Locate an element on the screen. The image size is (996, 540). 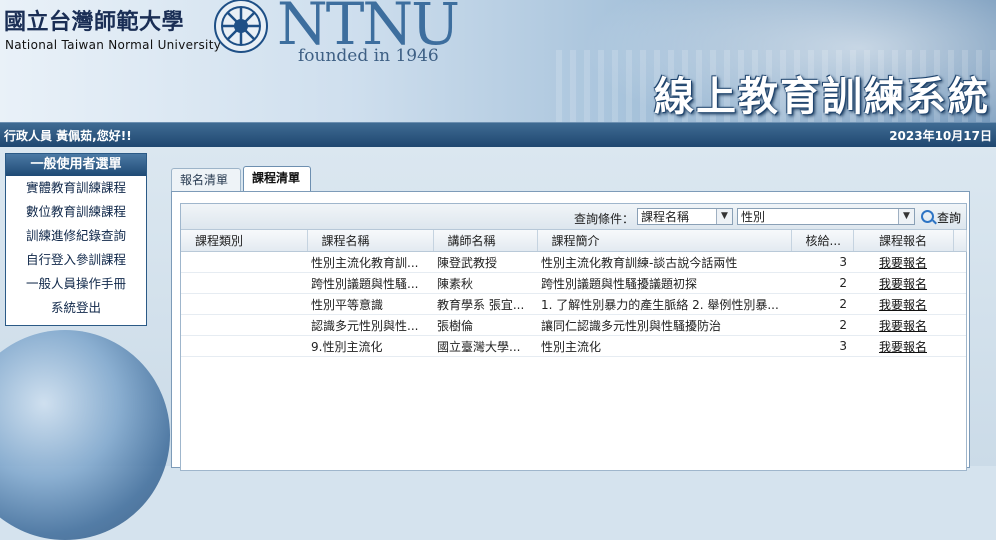
sidebar-item-digital-courses: 數位教育訓練課程 is located at coordinates (76, 212).